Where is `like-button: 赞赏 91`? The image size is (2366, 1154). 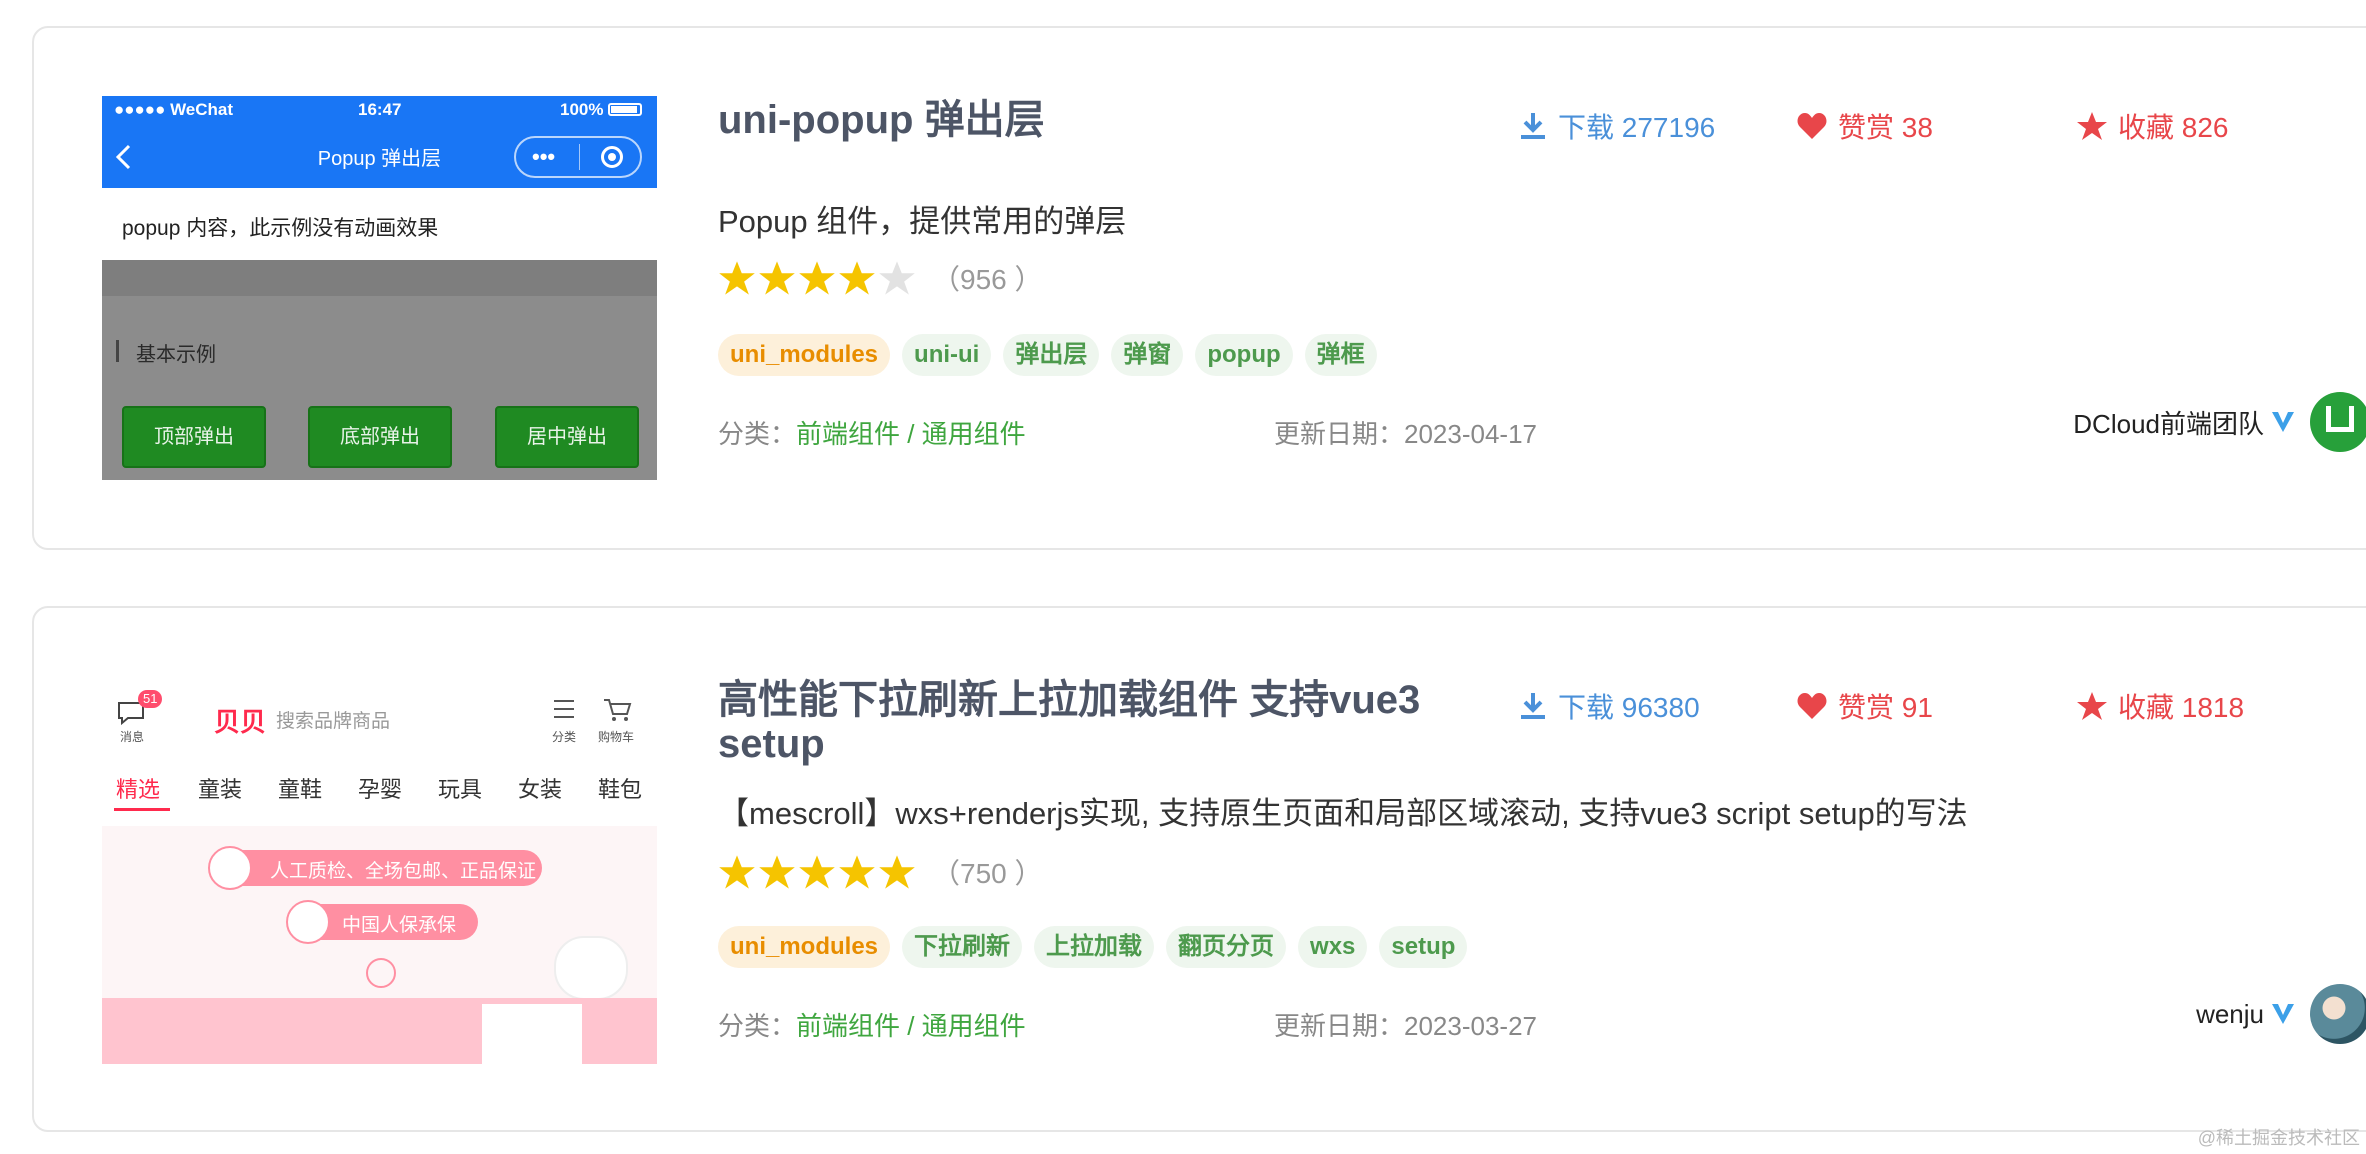
like-button: 赞赏 91 is located at coordinates (1864, 706).